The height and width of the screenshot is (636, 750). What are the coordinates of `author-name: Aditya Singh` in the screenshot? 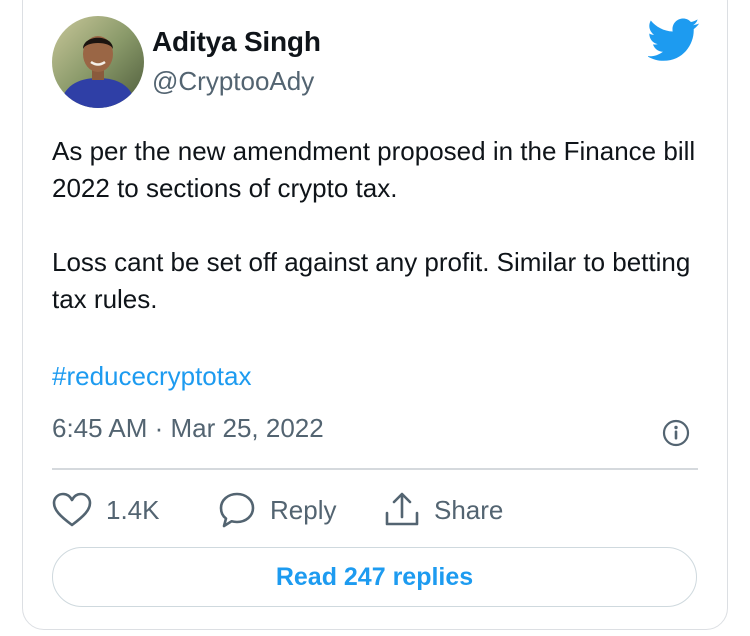 It's located at (236, 42).